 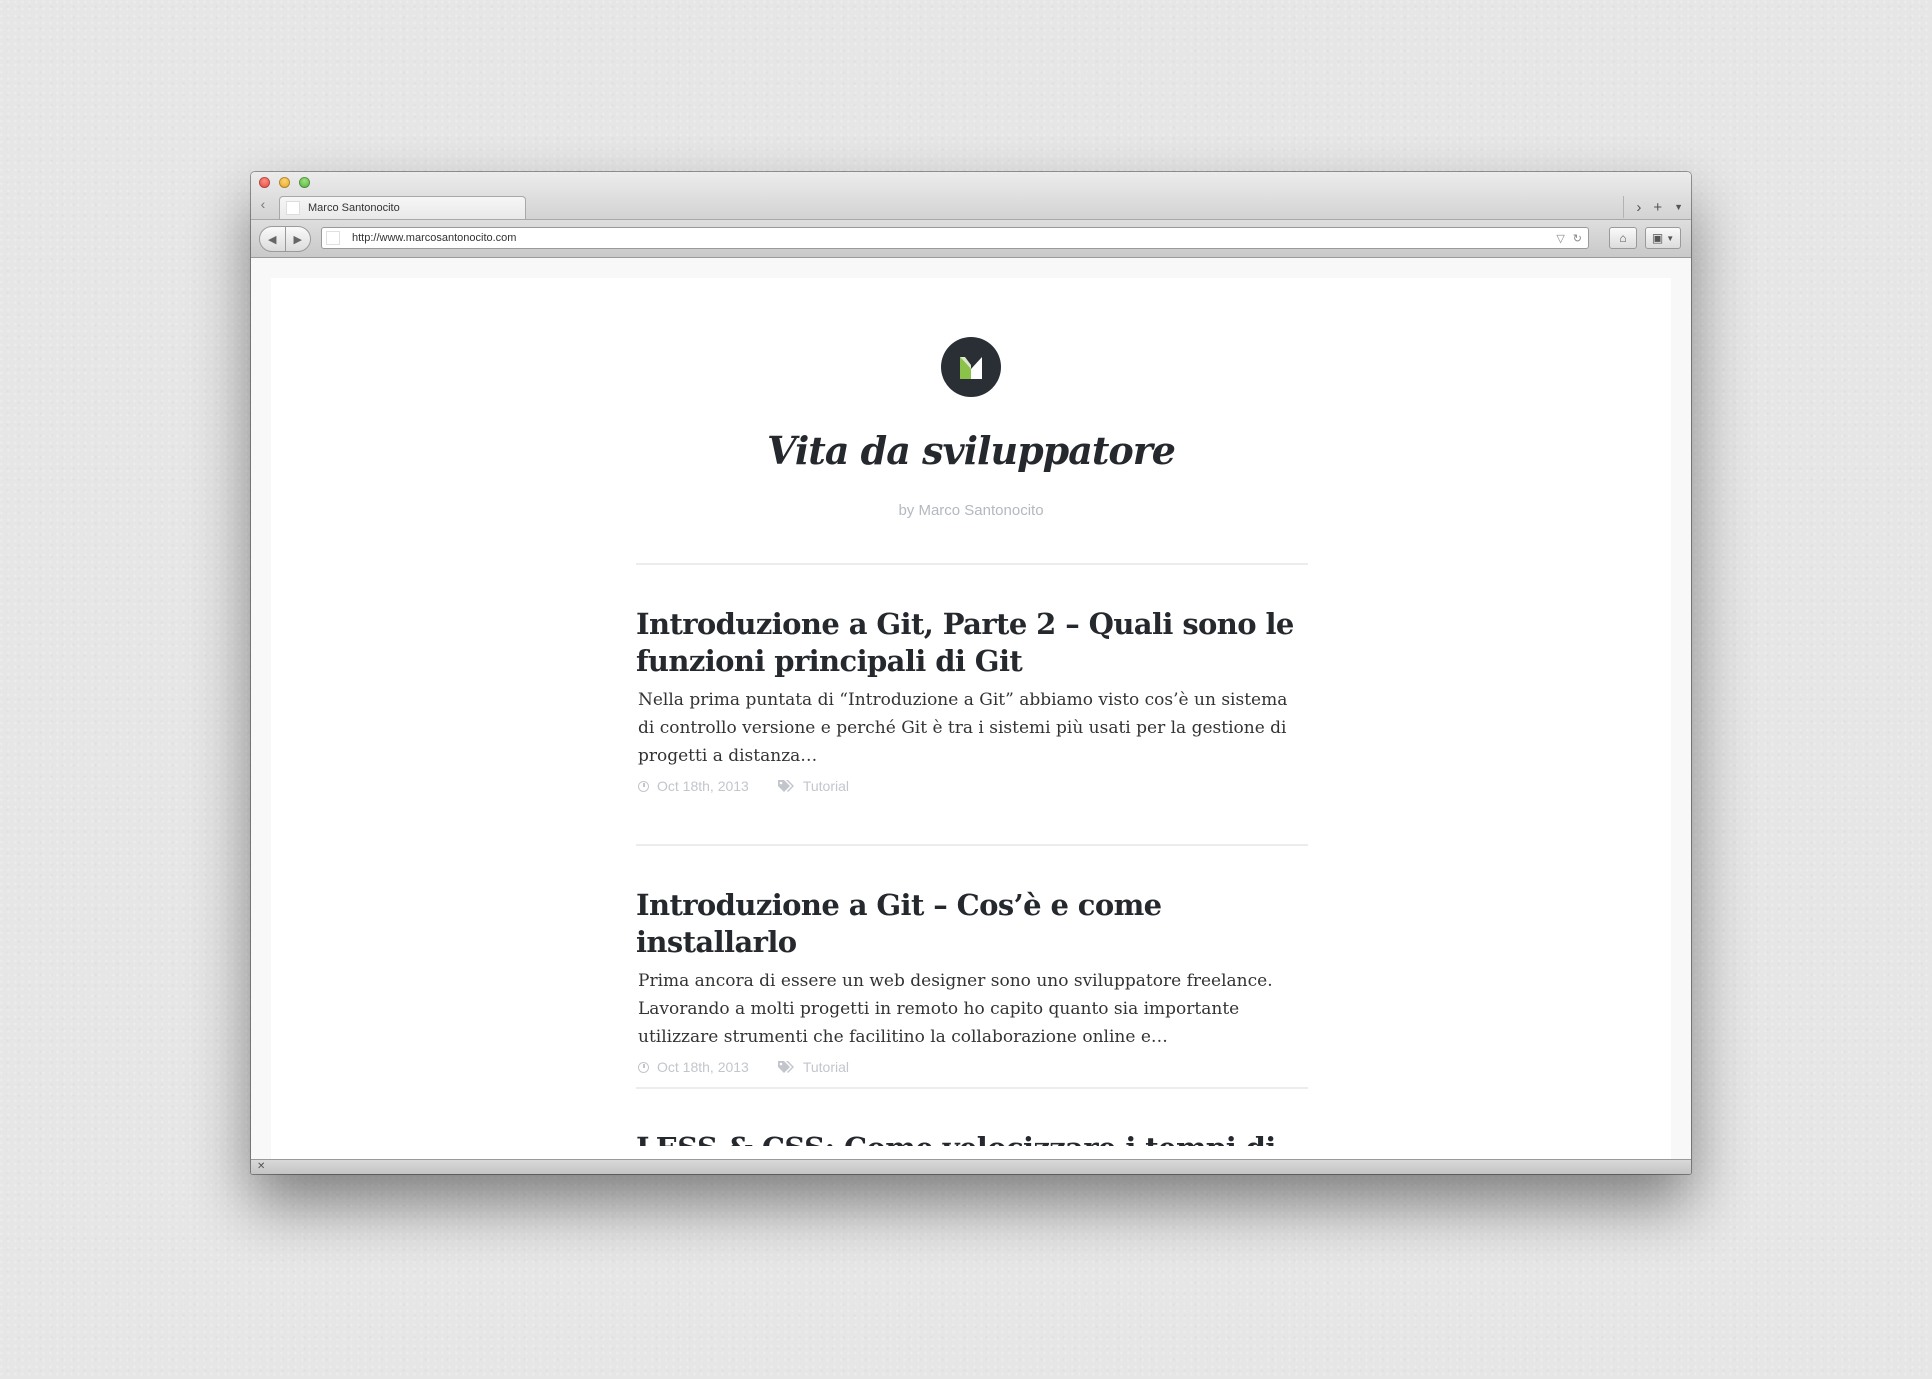 I want to click on status-bar: ✕, so click(x=971, y=1166).